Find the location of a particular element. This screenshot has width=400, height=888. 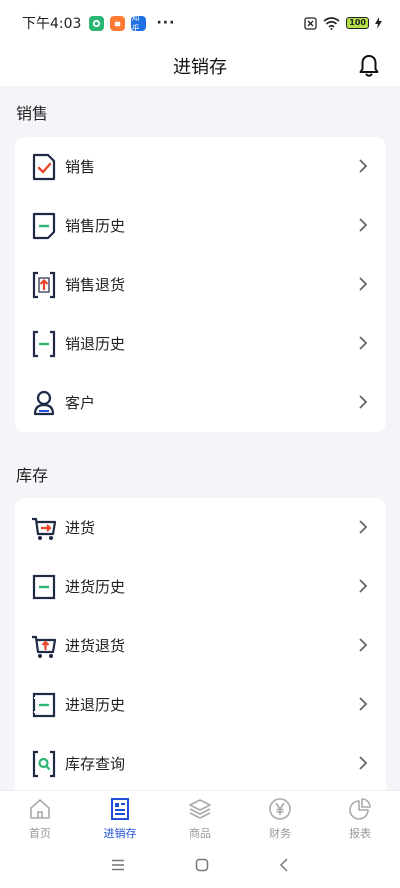

page-title: 进销存 is located at coordinates (200, 67).